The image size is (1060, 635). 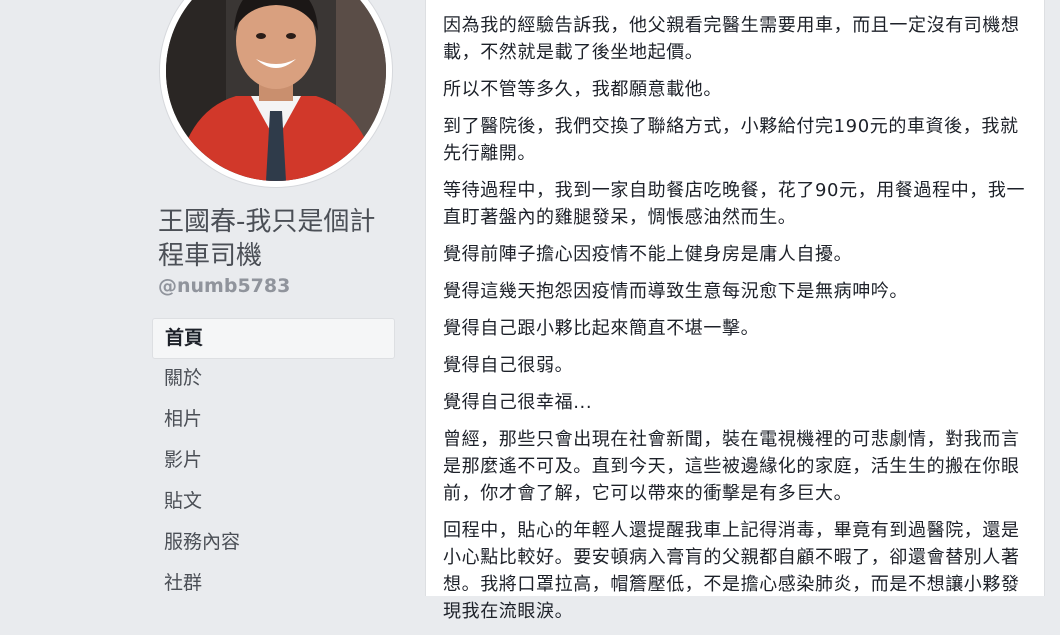 What do you see at coordinates (278, 239) in the screenshot?
I see `page-title: 王國春-我只是個計程車司機` at bounding box center [278, 239].